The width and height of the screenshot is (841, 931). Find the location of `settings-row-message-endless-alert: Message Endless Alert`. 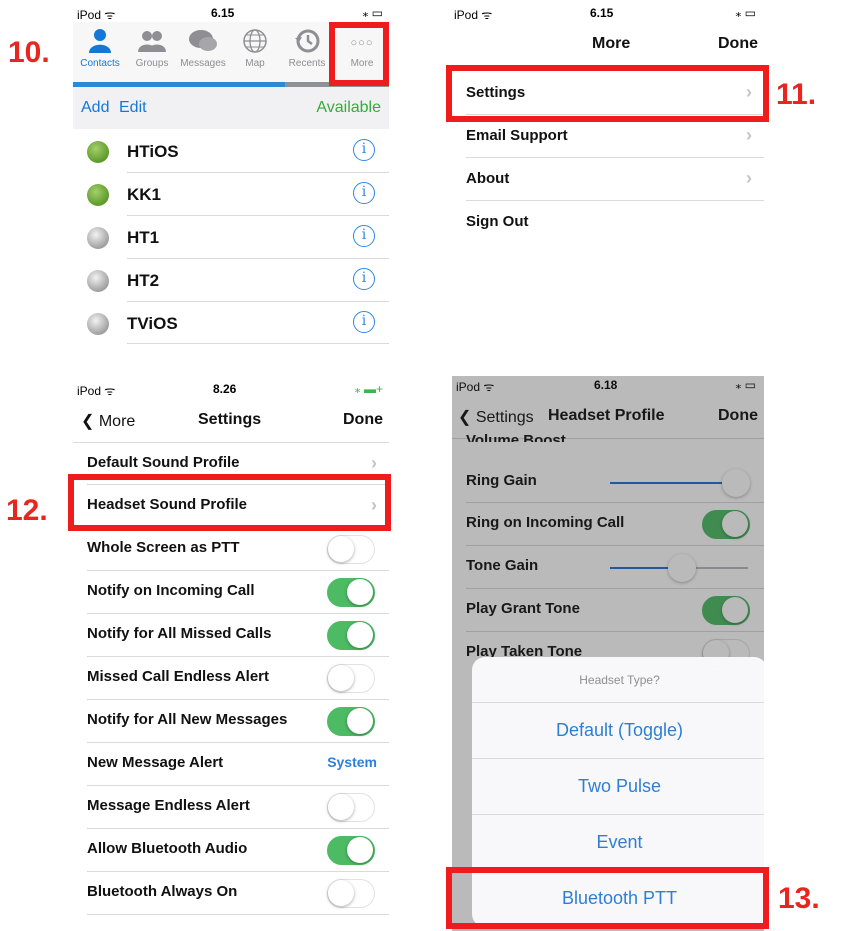

settings-row-message-endless-alert: Message Endless Alert is located at coordinates (231, 806).